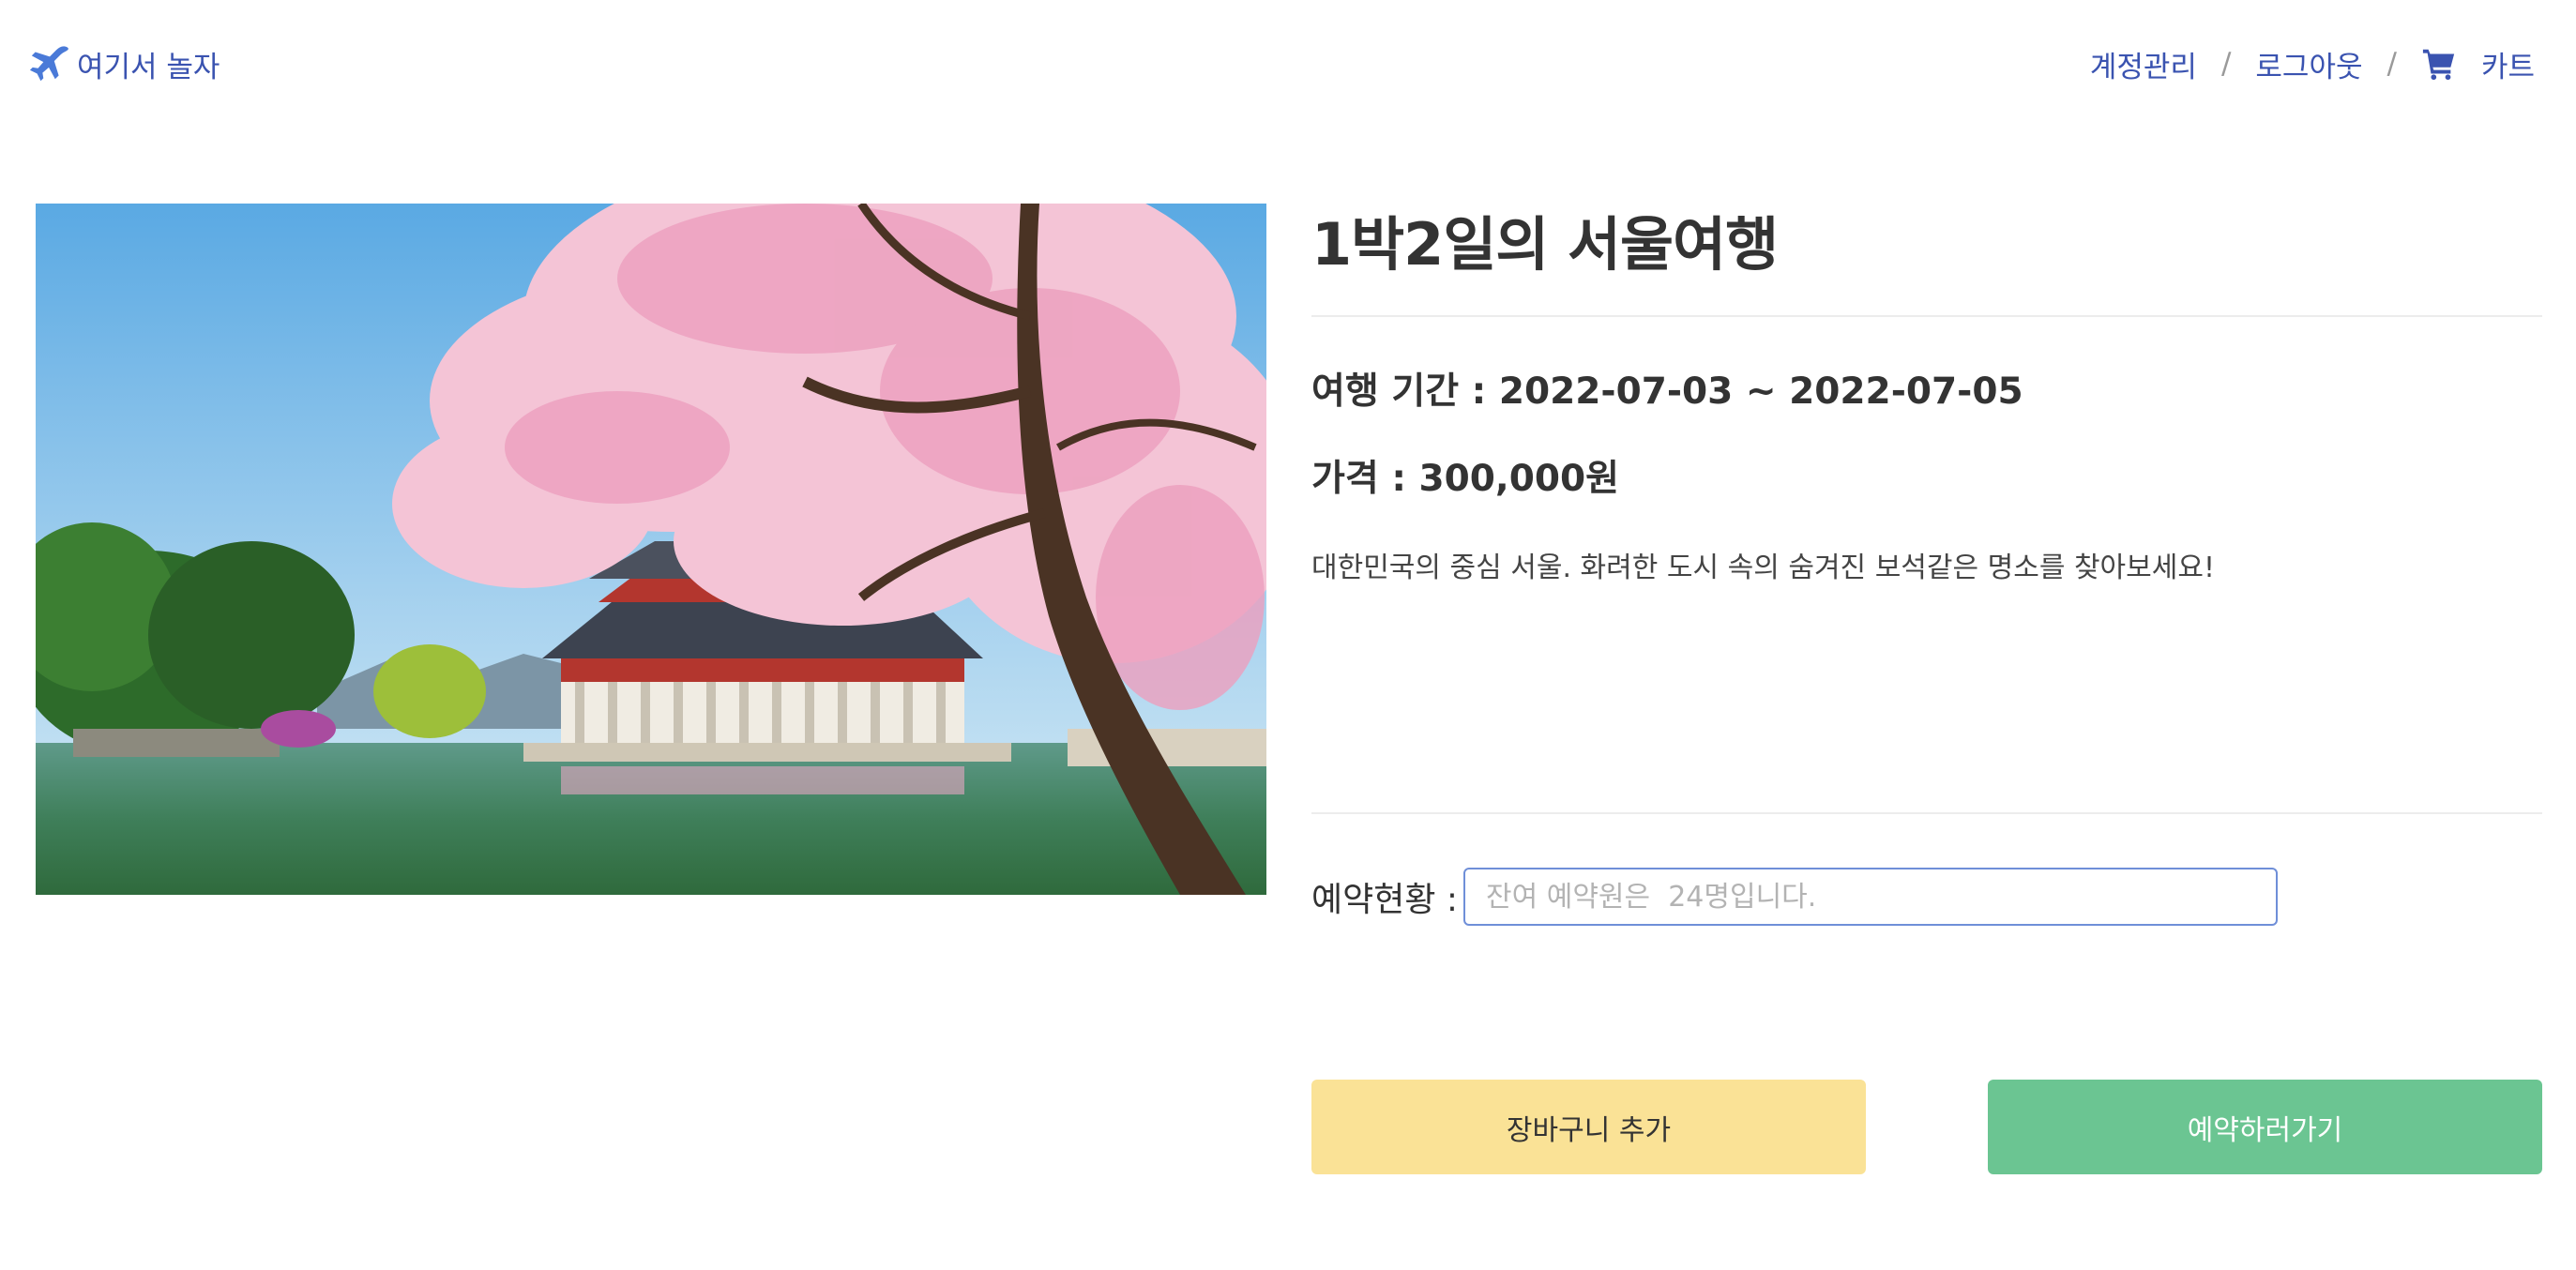  Describe the element at coordinates (2439, 64) in the screenshot. I see `shopping-cart-icon` at that location.